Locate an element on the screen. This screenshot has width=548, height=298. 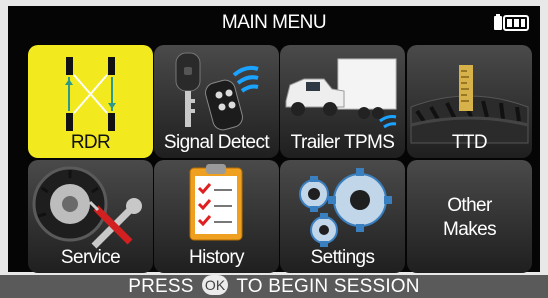
tile-label-rdr: RDR is located at coordinates (90, 142).